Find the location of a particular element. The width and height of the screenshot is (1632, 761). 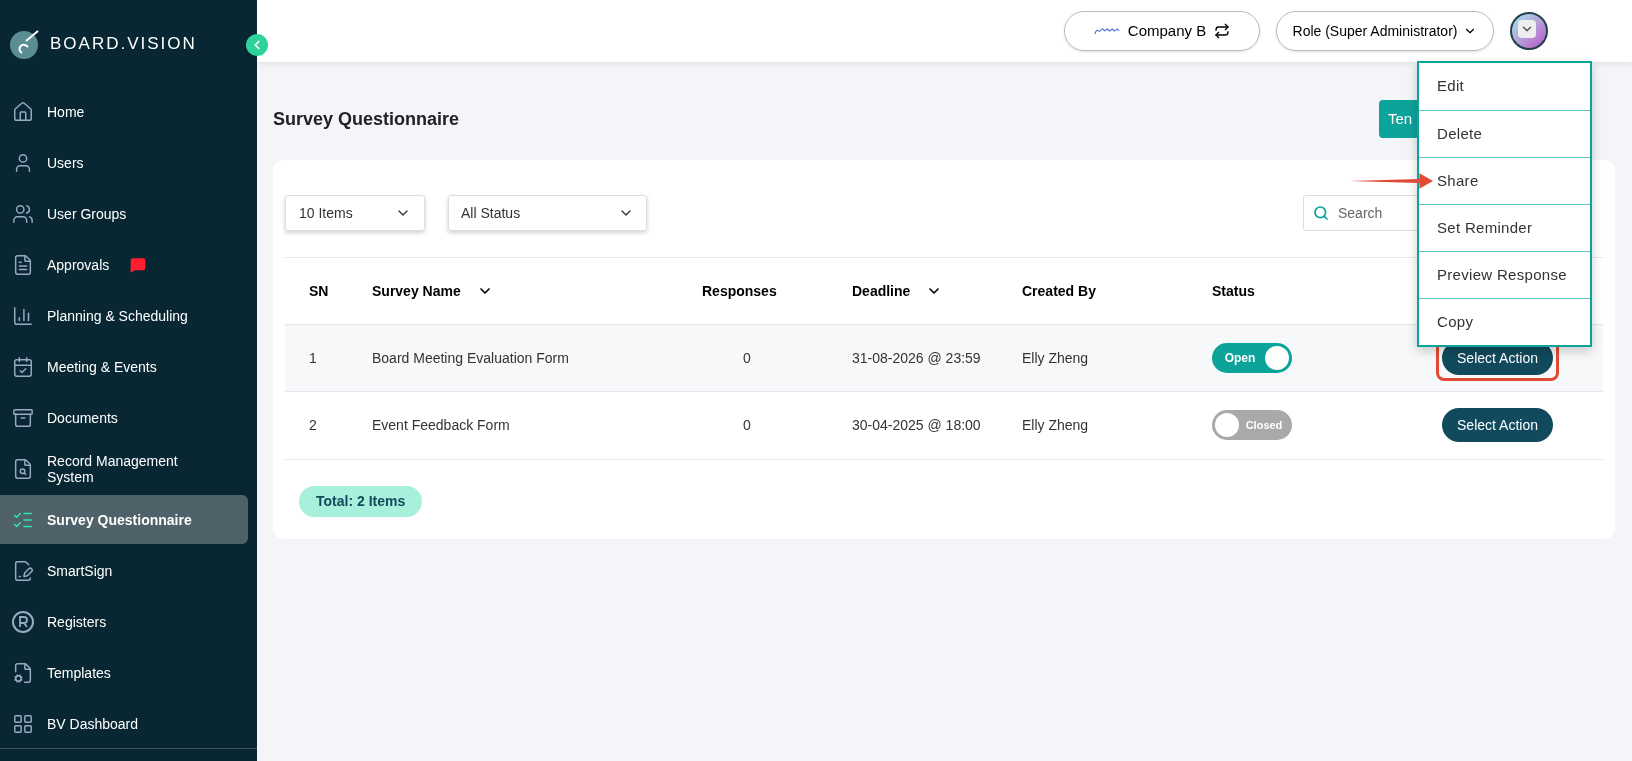

table-cell: 1 is located at coordinates (313, 357).